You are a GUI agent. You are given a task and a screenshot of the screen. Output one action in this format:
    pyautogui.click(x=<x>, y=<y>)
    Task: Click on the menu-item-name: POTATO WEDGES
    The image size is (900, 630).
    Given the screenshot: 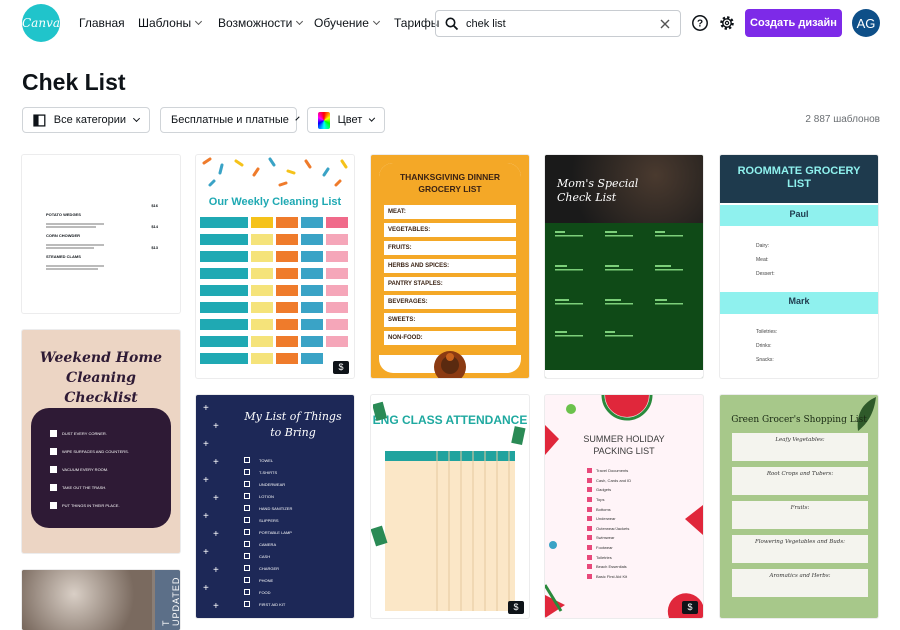 What is the action you would take?
    pyautogui.click(x=63, y=214)
    